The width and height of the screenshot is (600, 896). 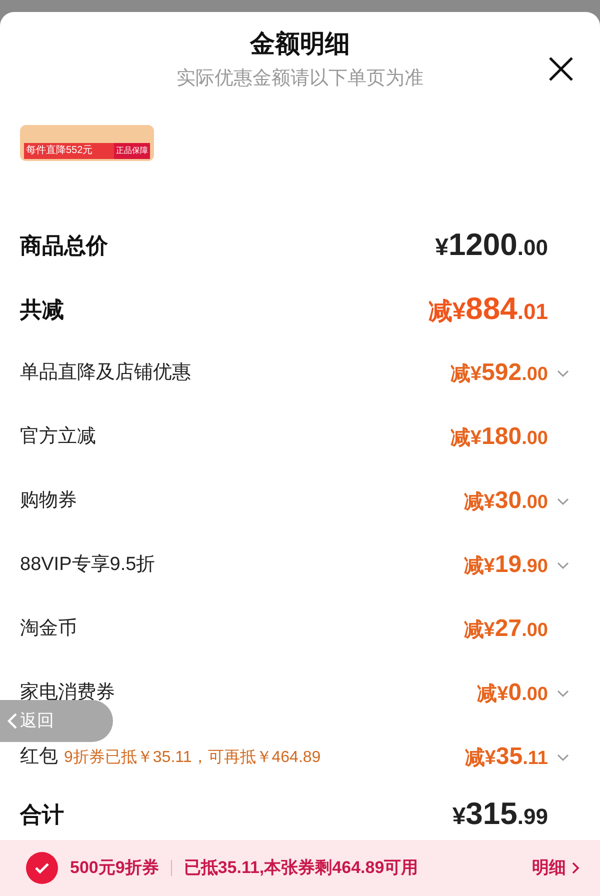 I want to click on row-amount: ¥1200.00, so click(x=491, y=245).